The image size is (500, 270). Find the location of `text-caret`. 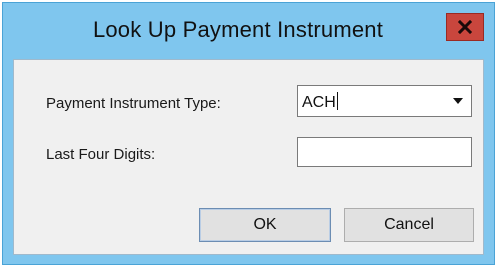

text-caret is located at coordinates (337, 101).